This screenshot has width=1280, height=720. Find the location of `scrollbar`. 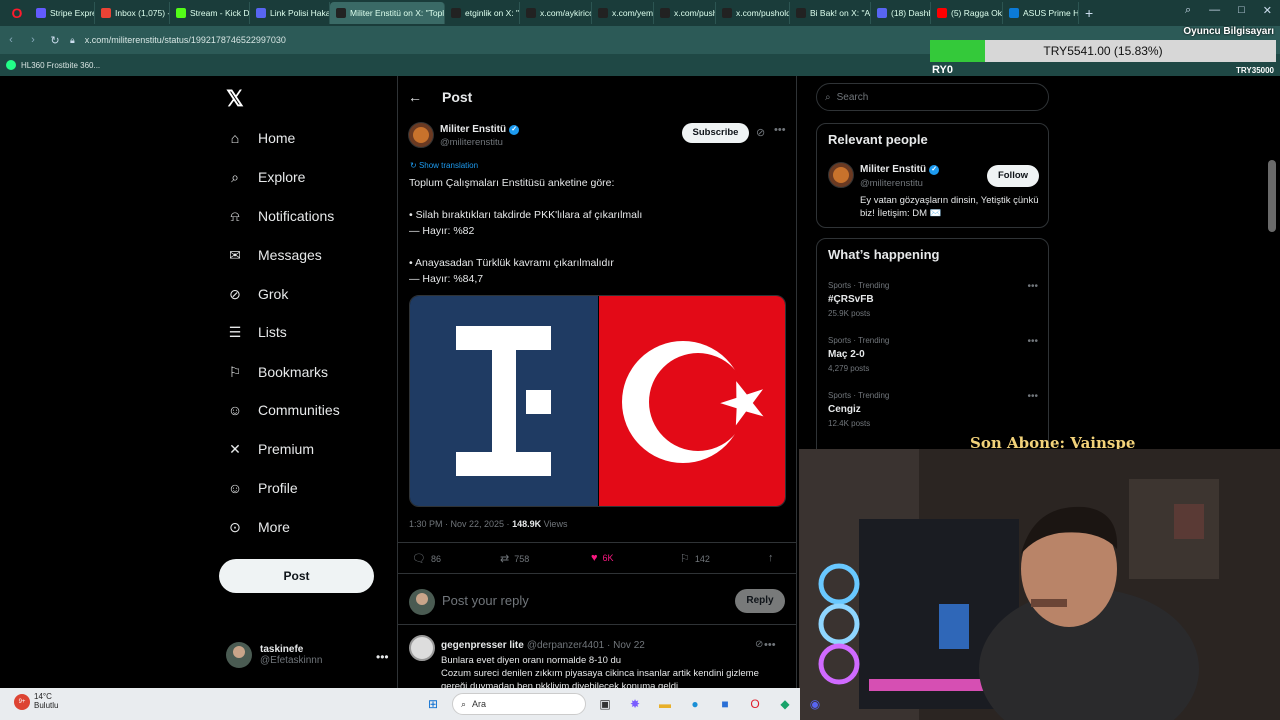

scrollbar is located at coordinates (1272, 196).